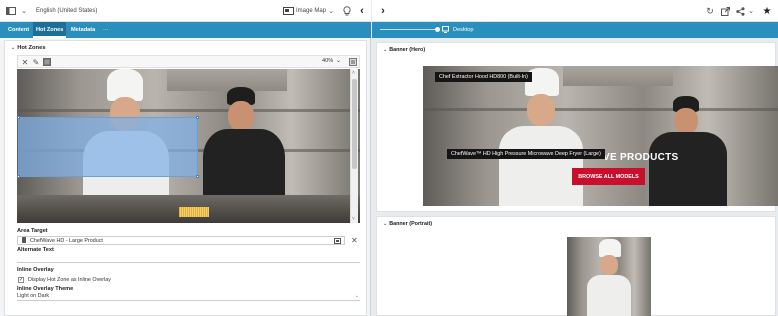 This screenshot has height=316, width=778. I want to click on chevron-down-icon: ⌄, so click(24, 11).